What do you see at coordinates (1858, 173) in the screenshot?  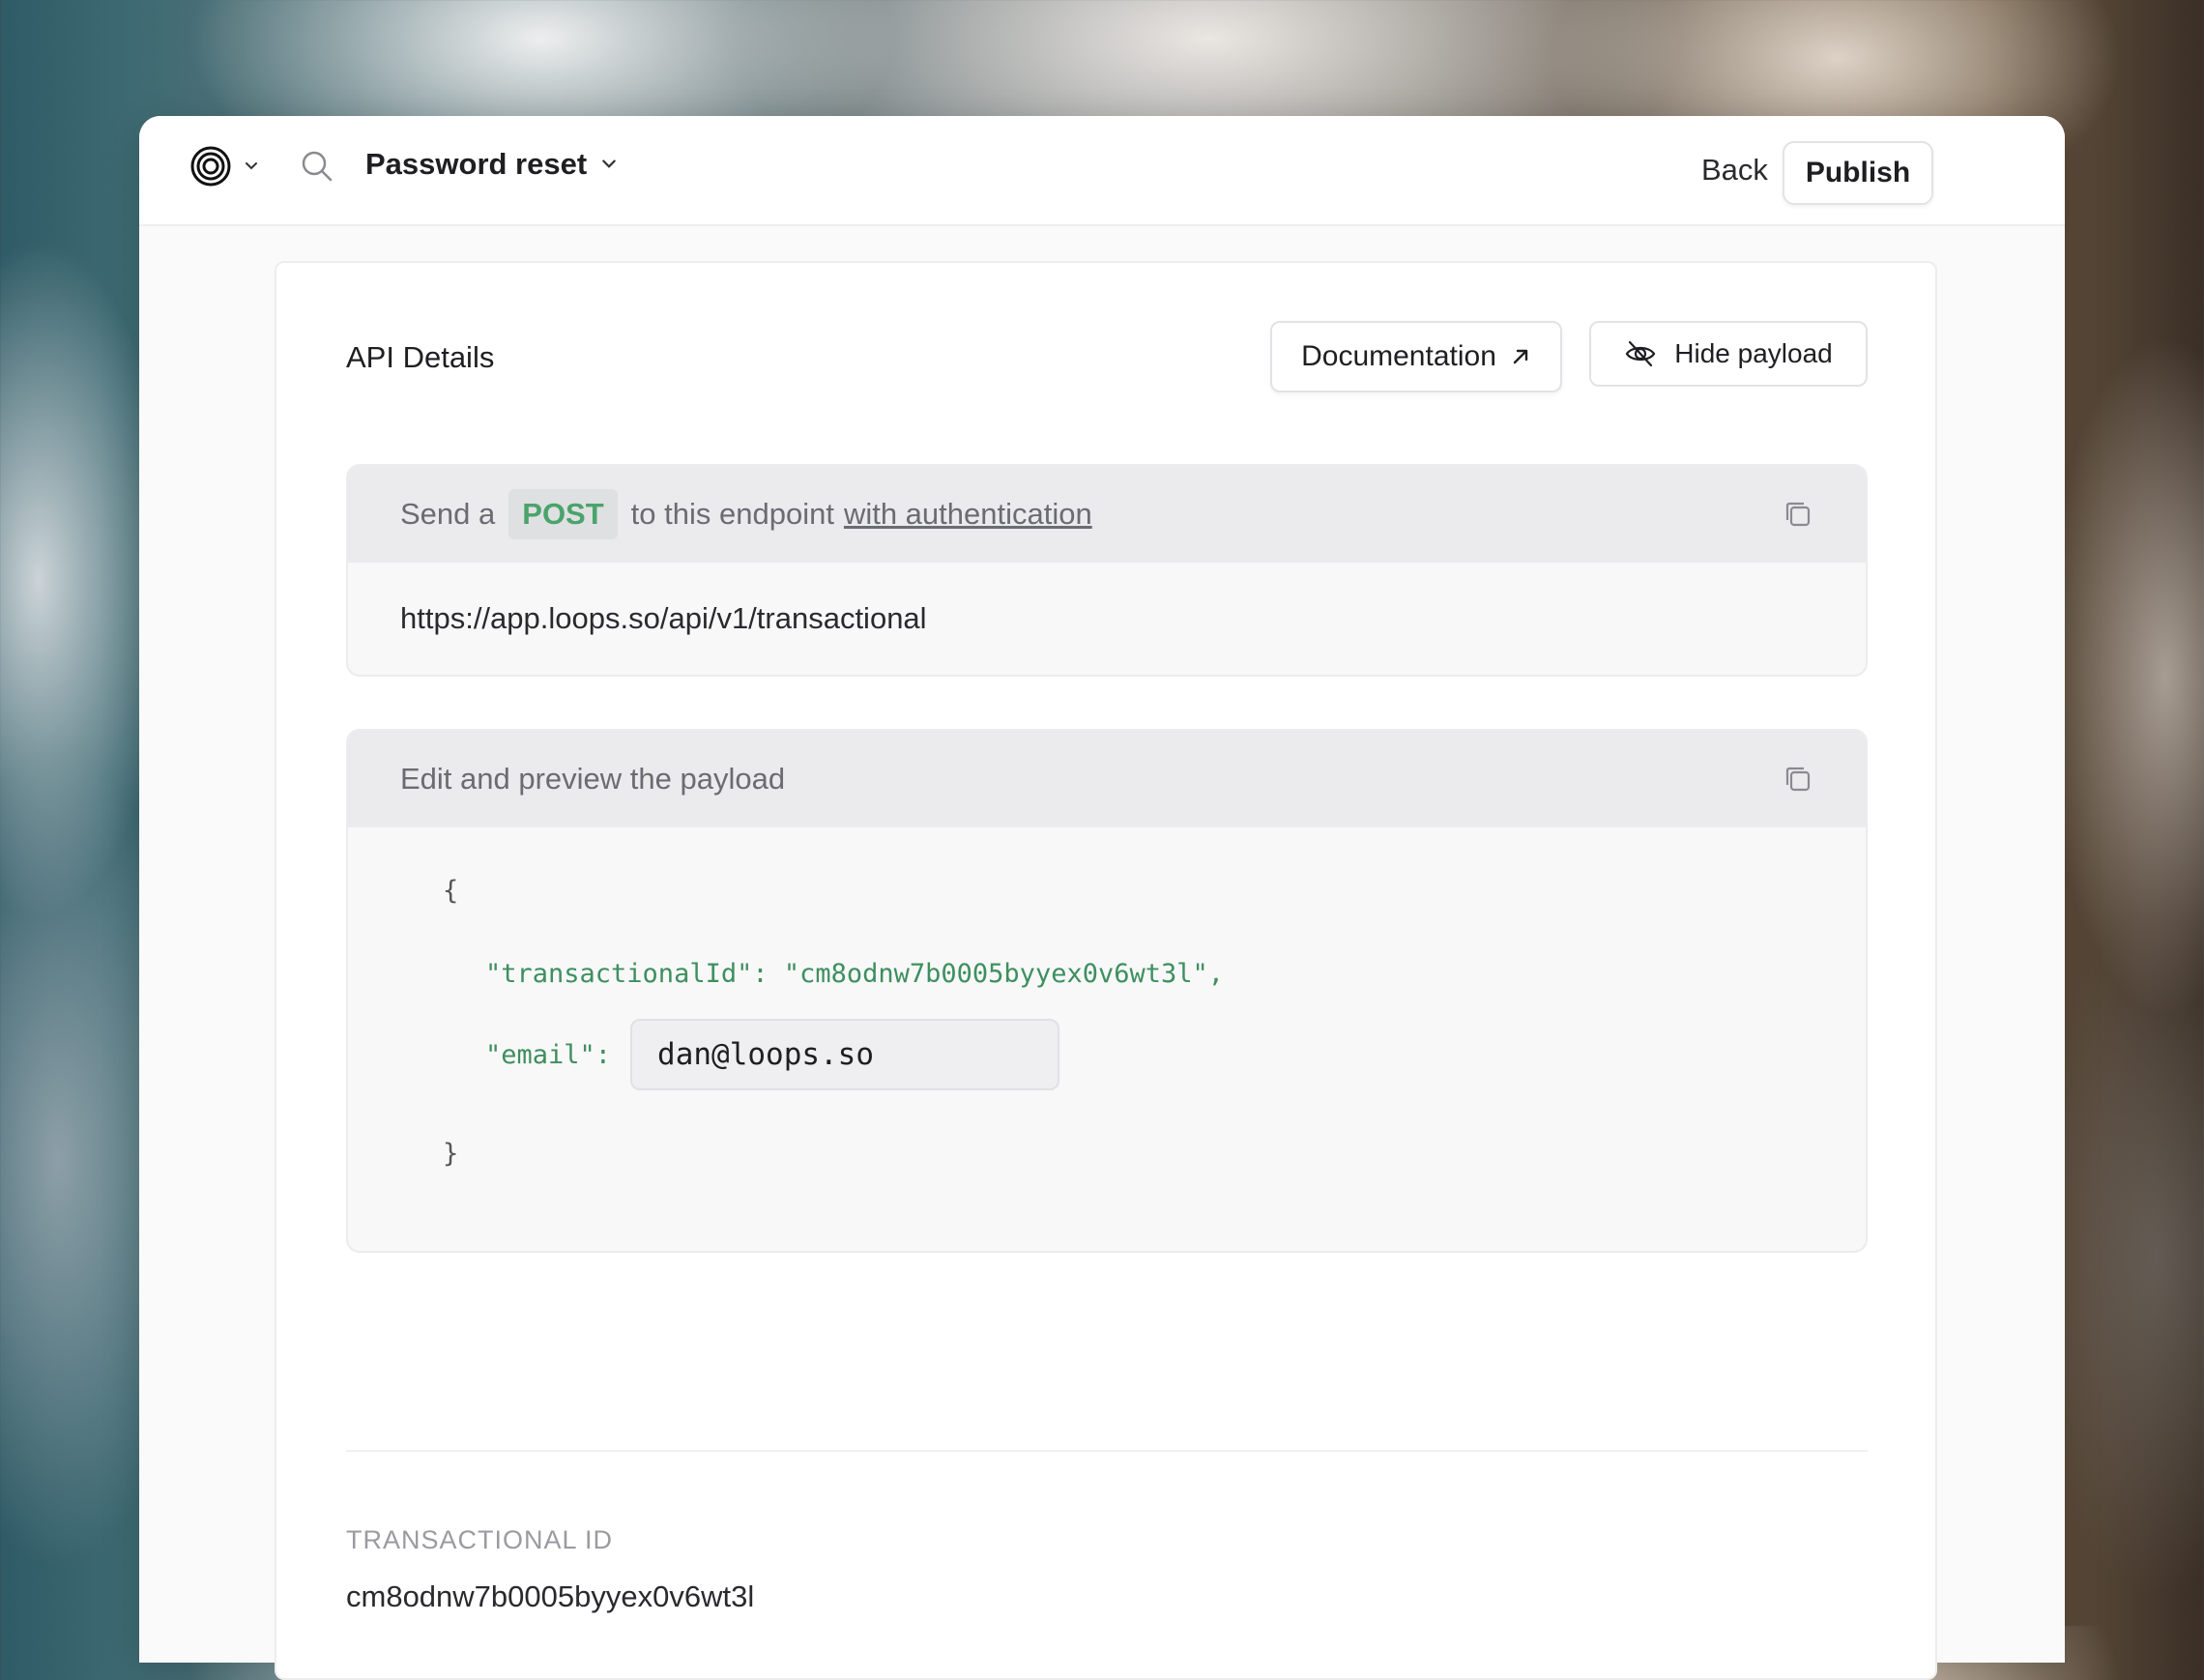 I see `publish-button: Publish` at bounding box center [1858, 173].